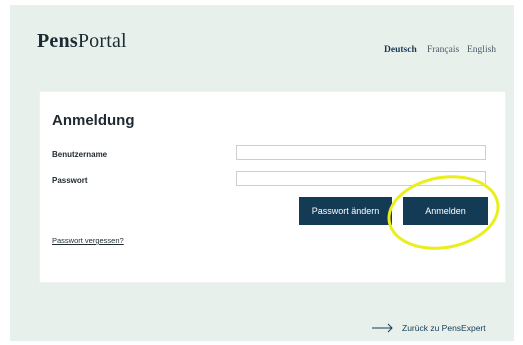  Describe the element at coordinates (93, 120) in the screenshot. I see `login-title: Anmeldung` at that location.